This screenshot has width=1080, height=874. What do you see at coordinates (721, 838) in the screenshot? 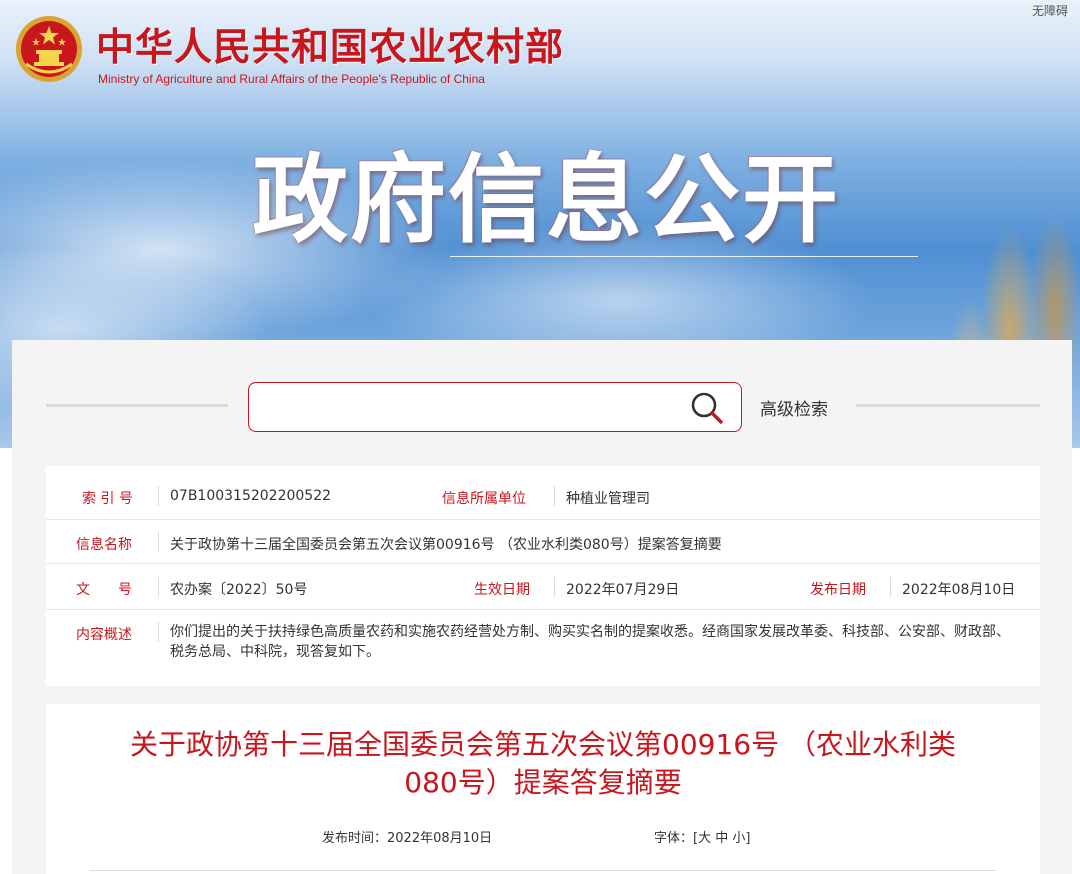
I see `font-size-medium: 中` at bounding box center [721, 838].